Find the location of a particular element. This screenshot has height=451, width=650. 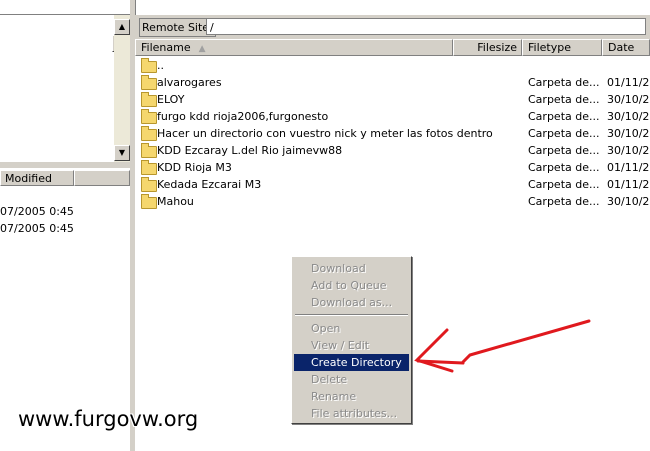

file-row: KDD Rioja M3 Carpeta de... 01/11/20 is located at coordinates (392, 167).